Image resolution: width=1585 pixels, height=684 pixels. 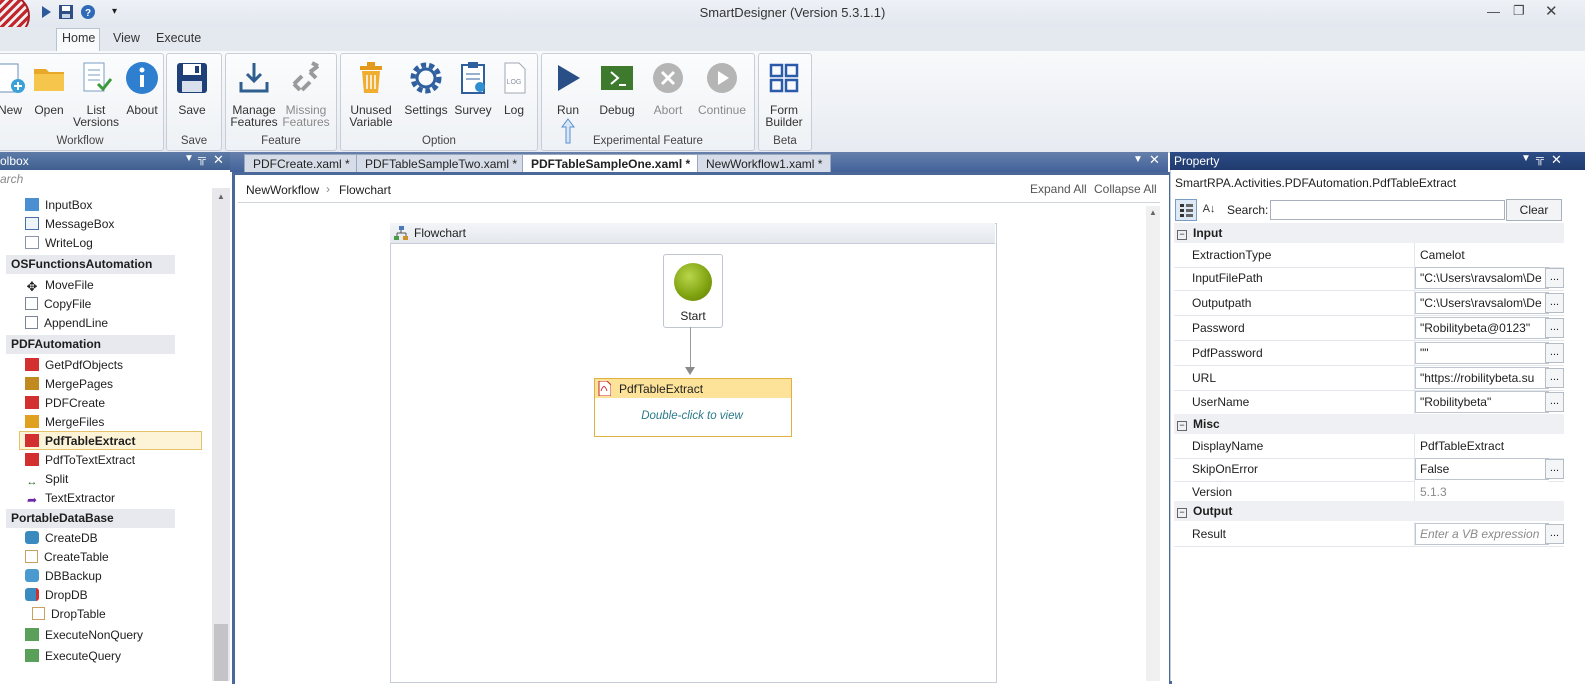 I want to click on survey-button: Survey, so click(x=473, y=88).